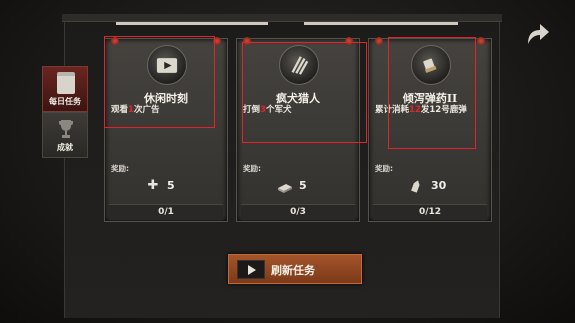  What do you see at coordinates (298, 212) in the screenshot?
I see `mission-progress: 0/3` at bounding box center [298, 212].